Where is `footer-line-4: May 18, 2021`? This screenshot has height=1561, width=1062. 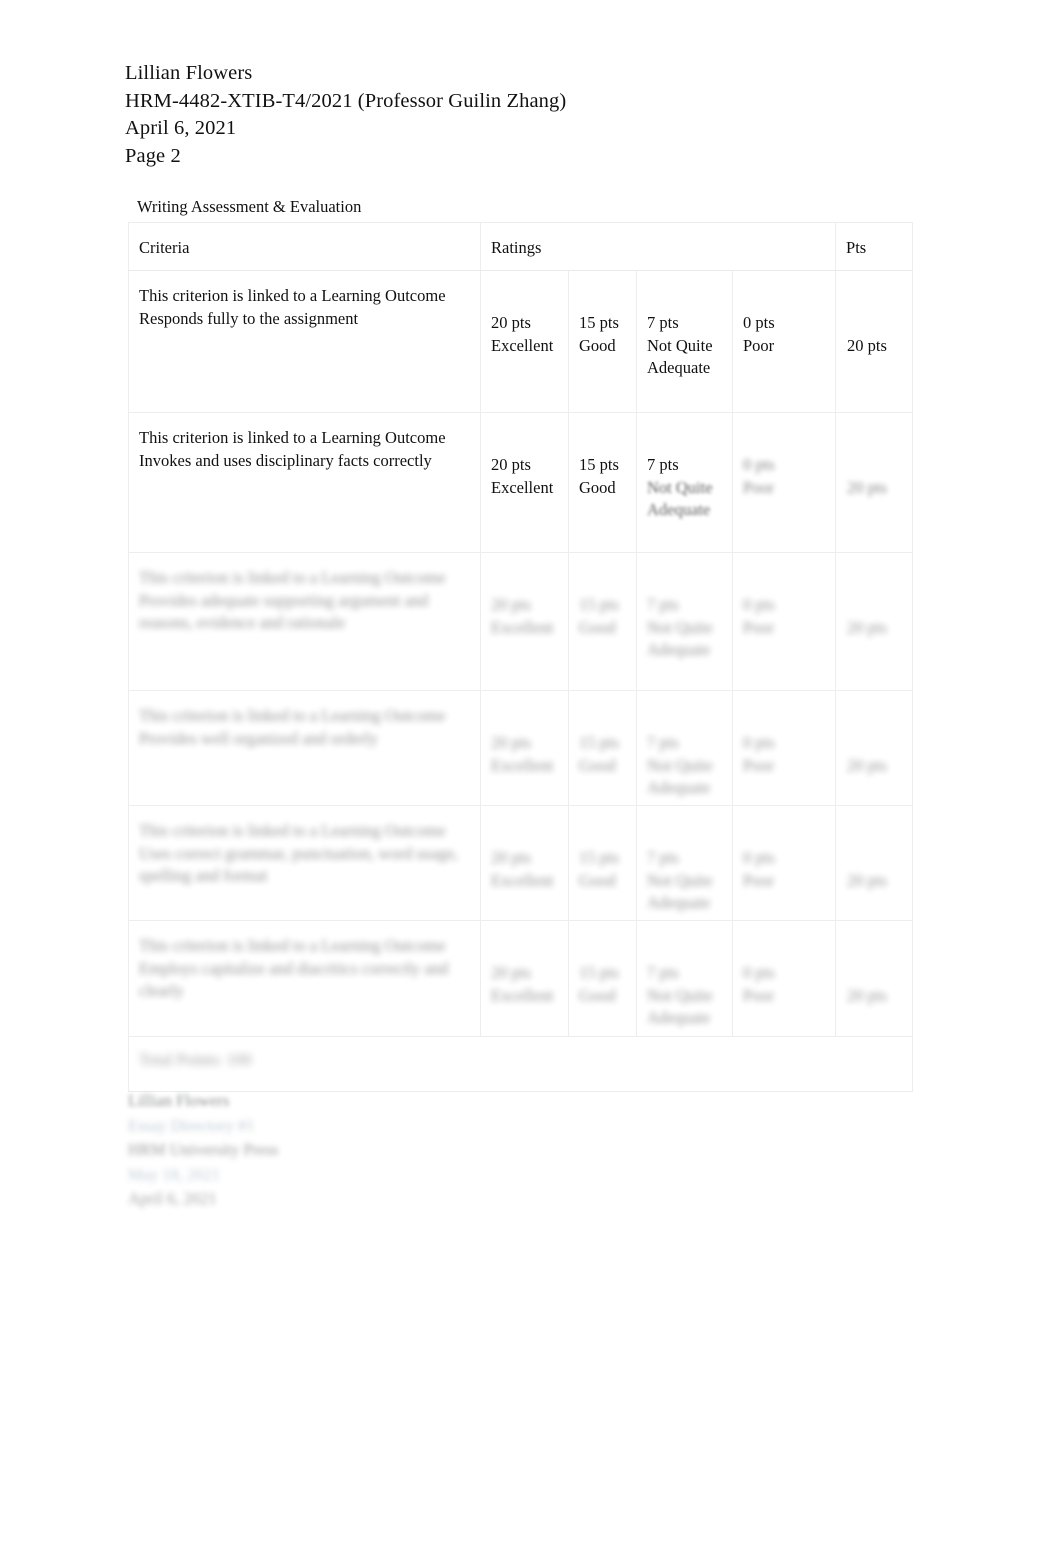 footer-line-4: May 18, 2021 is located at coordinates (174, 1174).